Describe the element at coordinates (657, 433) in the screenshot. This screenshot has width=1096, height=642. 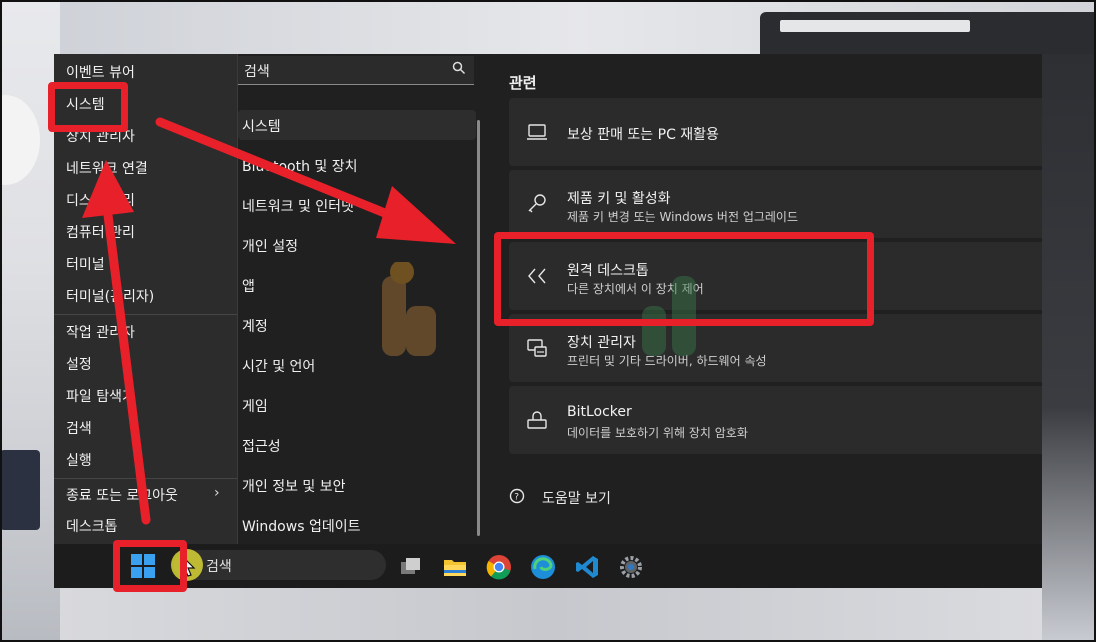
I see `card-subtitle: 데이터를 보호하기 위해 장치 암호화` at that location.